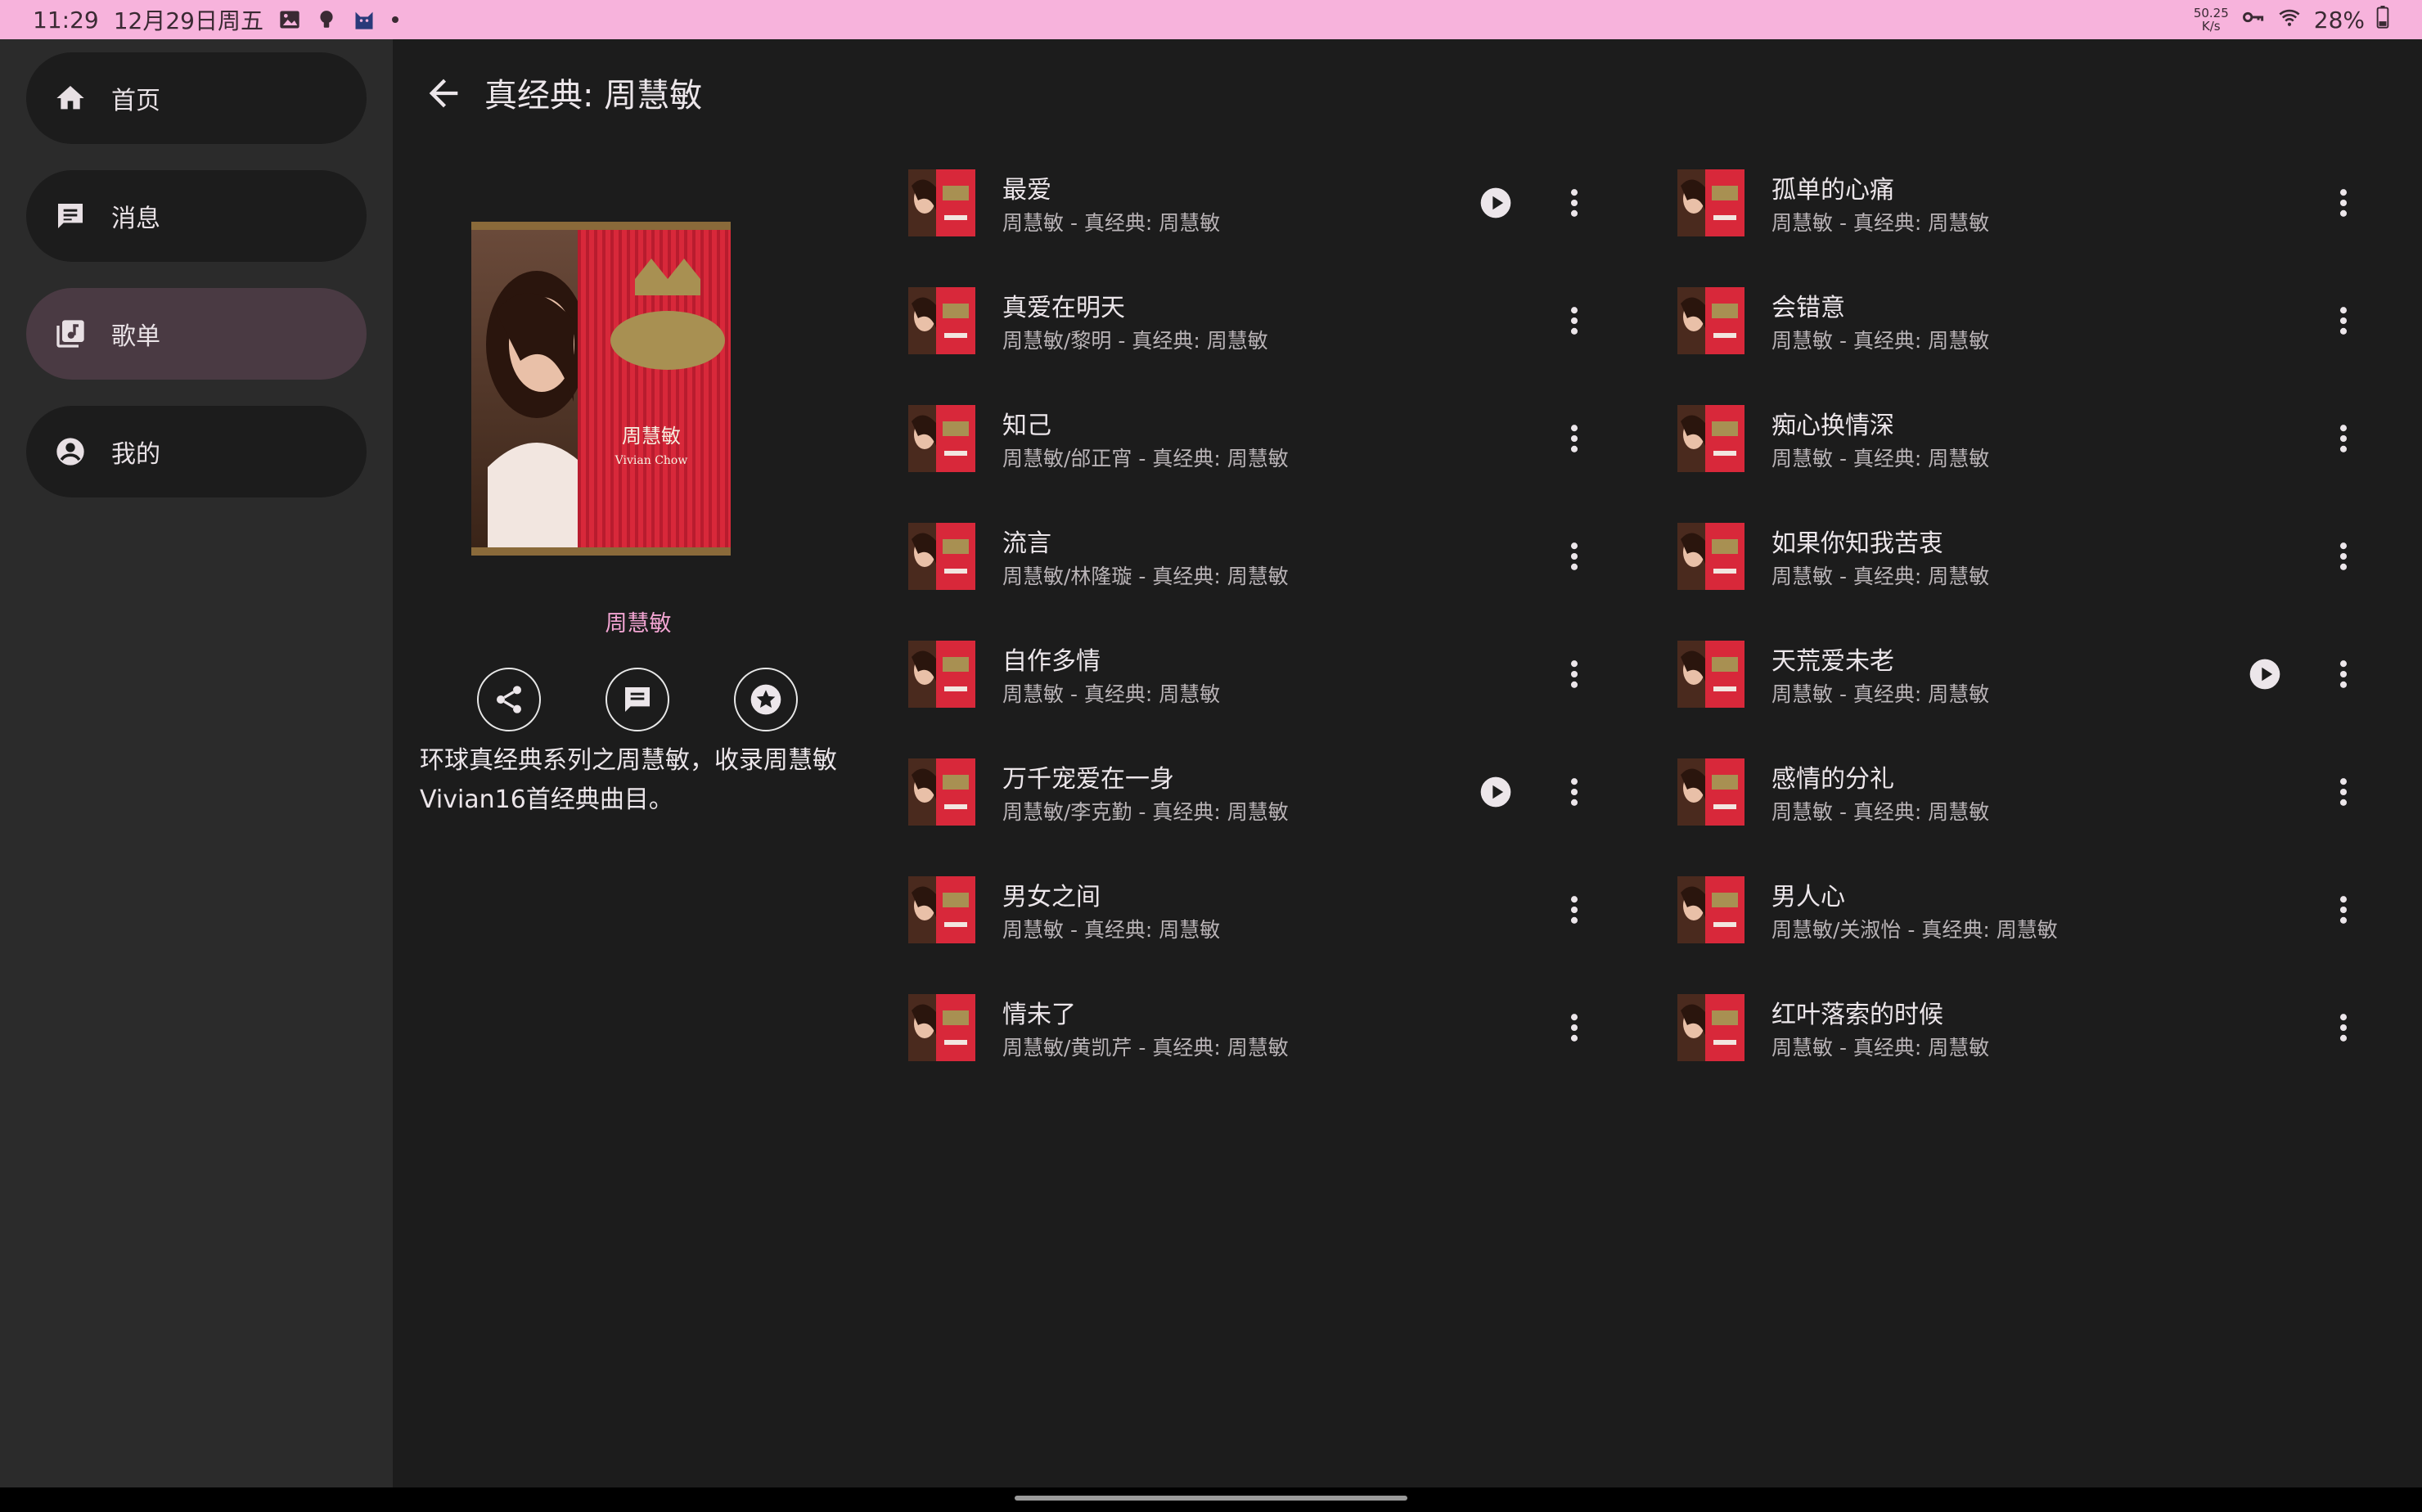 This screenshot has height=1512, width=2422. What do you see at coordinates (2045, 675) in the screenshot?
I see `song-row: 天荒爱未老 周慧敏 - 真经典: 周慧敏` at bounding box center [2045, 675].